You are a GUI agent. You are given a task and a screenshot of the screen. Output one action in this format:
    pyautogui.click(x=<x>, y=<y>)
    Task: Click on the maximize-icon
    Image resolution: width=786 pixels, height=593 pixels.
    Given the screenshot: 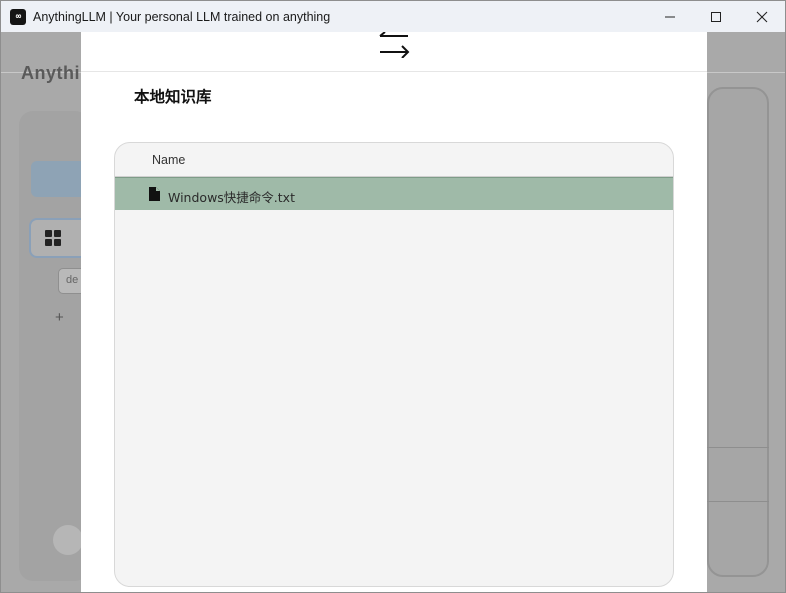 What is the action you would take?
    pyautogui.click(x=716, y=16)
    